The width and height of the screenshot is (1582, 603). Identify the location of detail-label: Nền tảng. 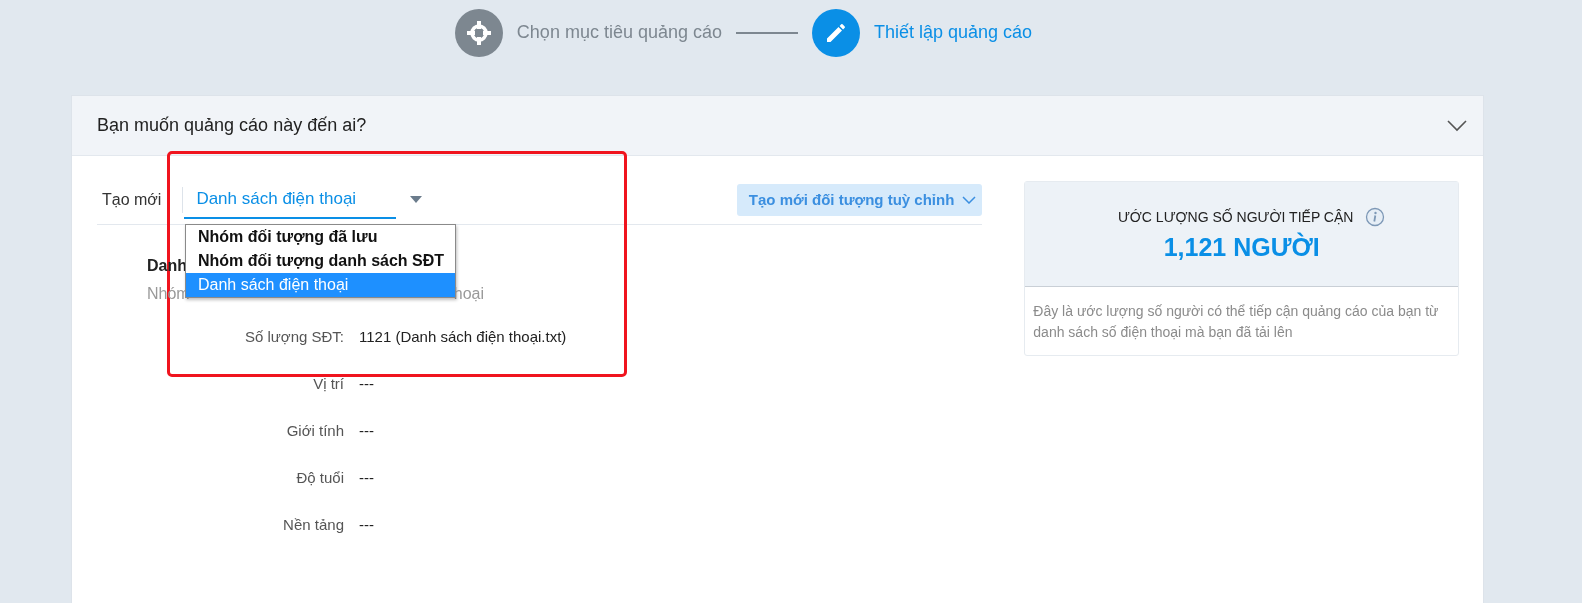
(313, 525).